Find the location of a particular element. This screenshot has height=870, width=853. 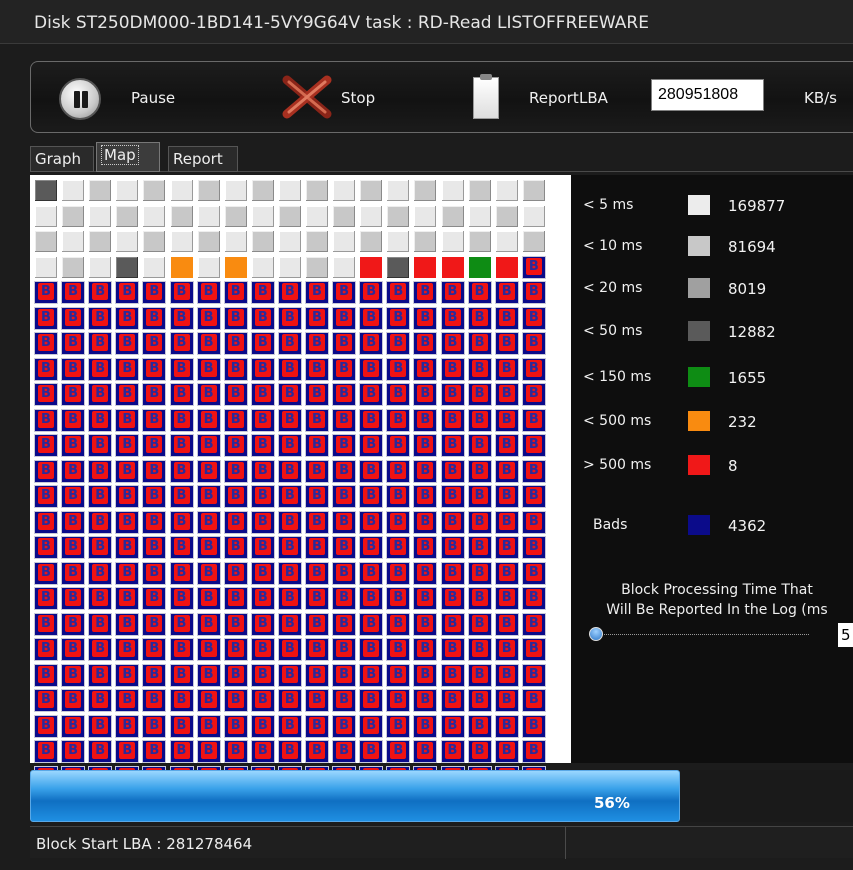

legend-count: 169877 is located at coordinates (757, 206).